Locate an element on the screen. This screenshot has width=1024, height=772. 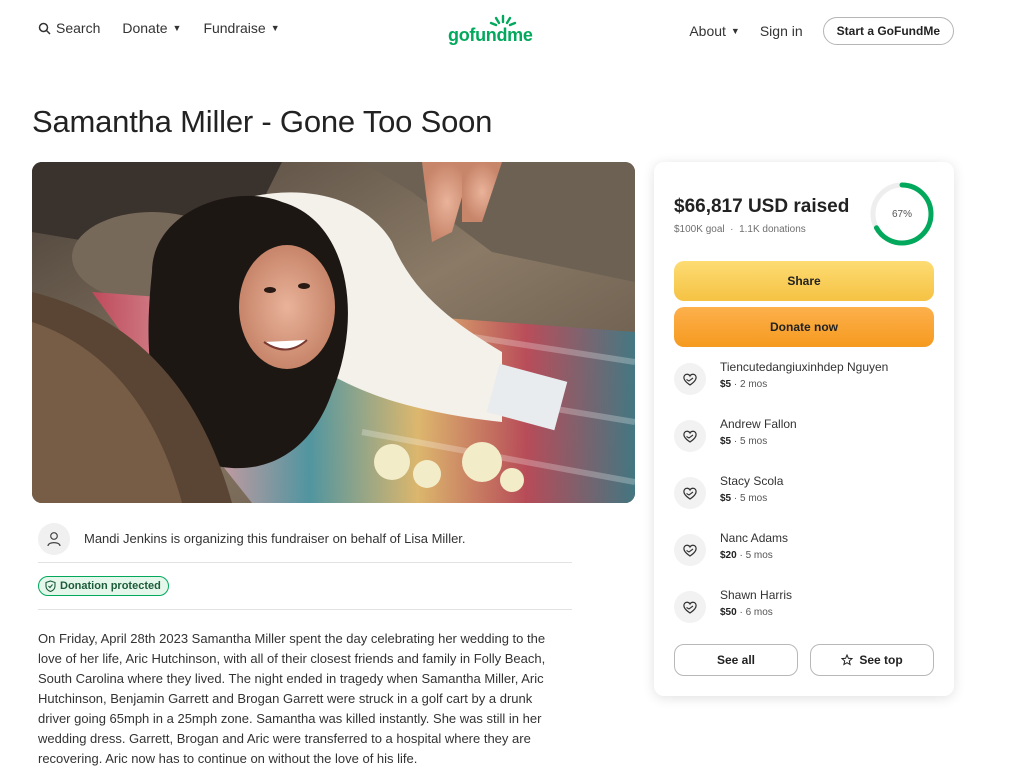
see-all-button: See all is located at coordinates (736, 660).